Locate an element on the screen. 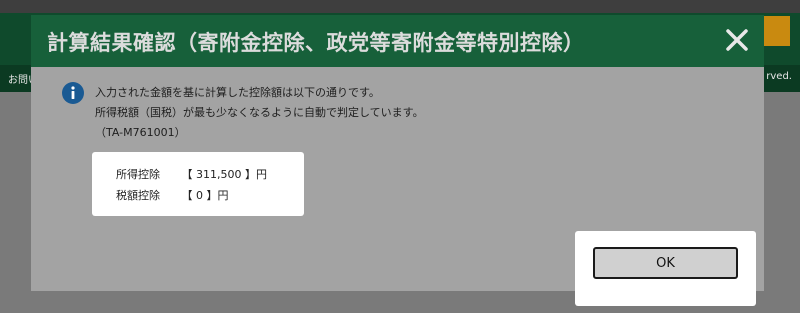  info-icon is located at coordinates (73, 93).